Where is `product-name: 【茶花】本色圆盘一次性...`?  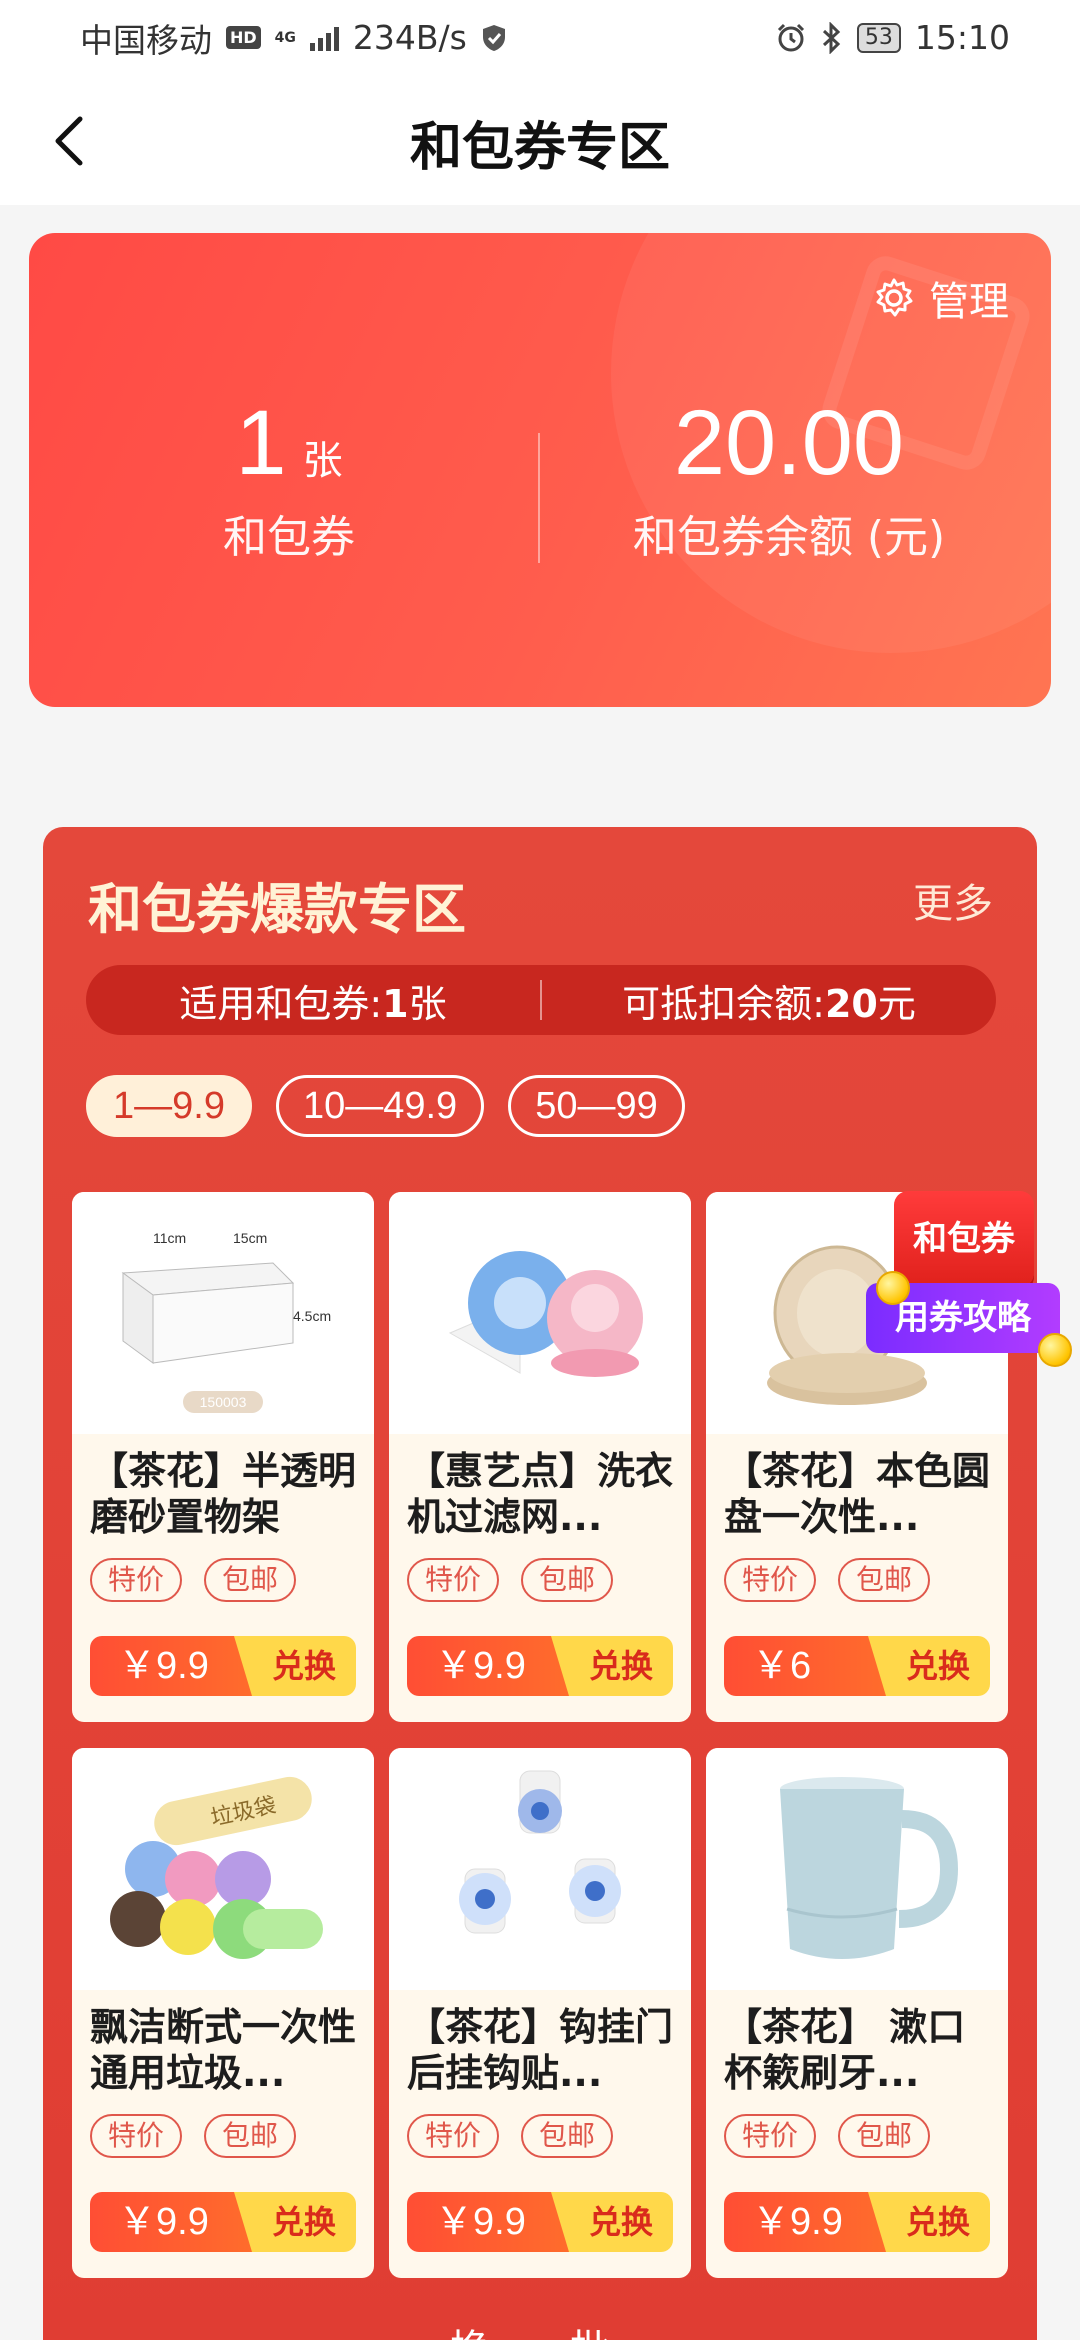
product-name: 【茶花】本色圆盘一次性... is located at coordinates (857, 1494).